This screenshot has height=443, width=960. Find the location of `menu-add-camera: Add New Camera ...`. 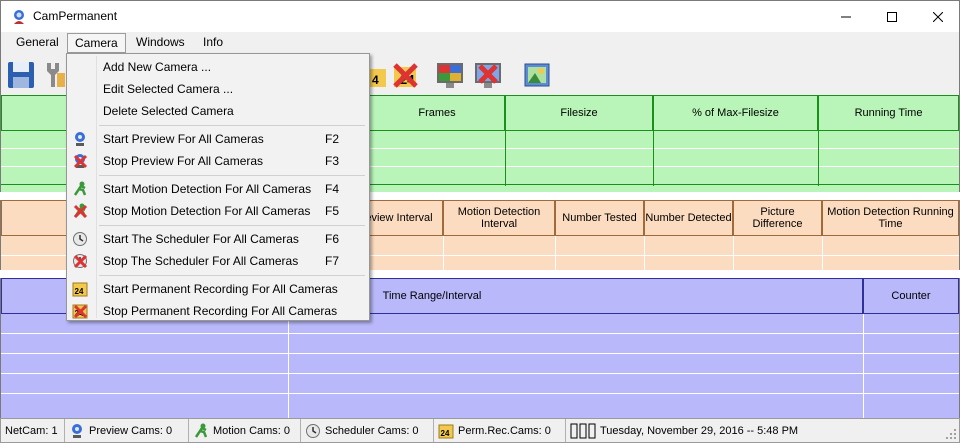

menu-add-camera: Add New Camera ... is located at coordinates (218, 67).